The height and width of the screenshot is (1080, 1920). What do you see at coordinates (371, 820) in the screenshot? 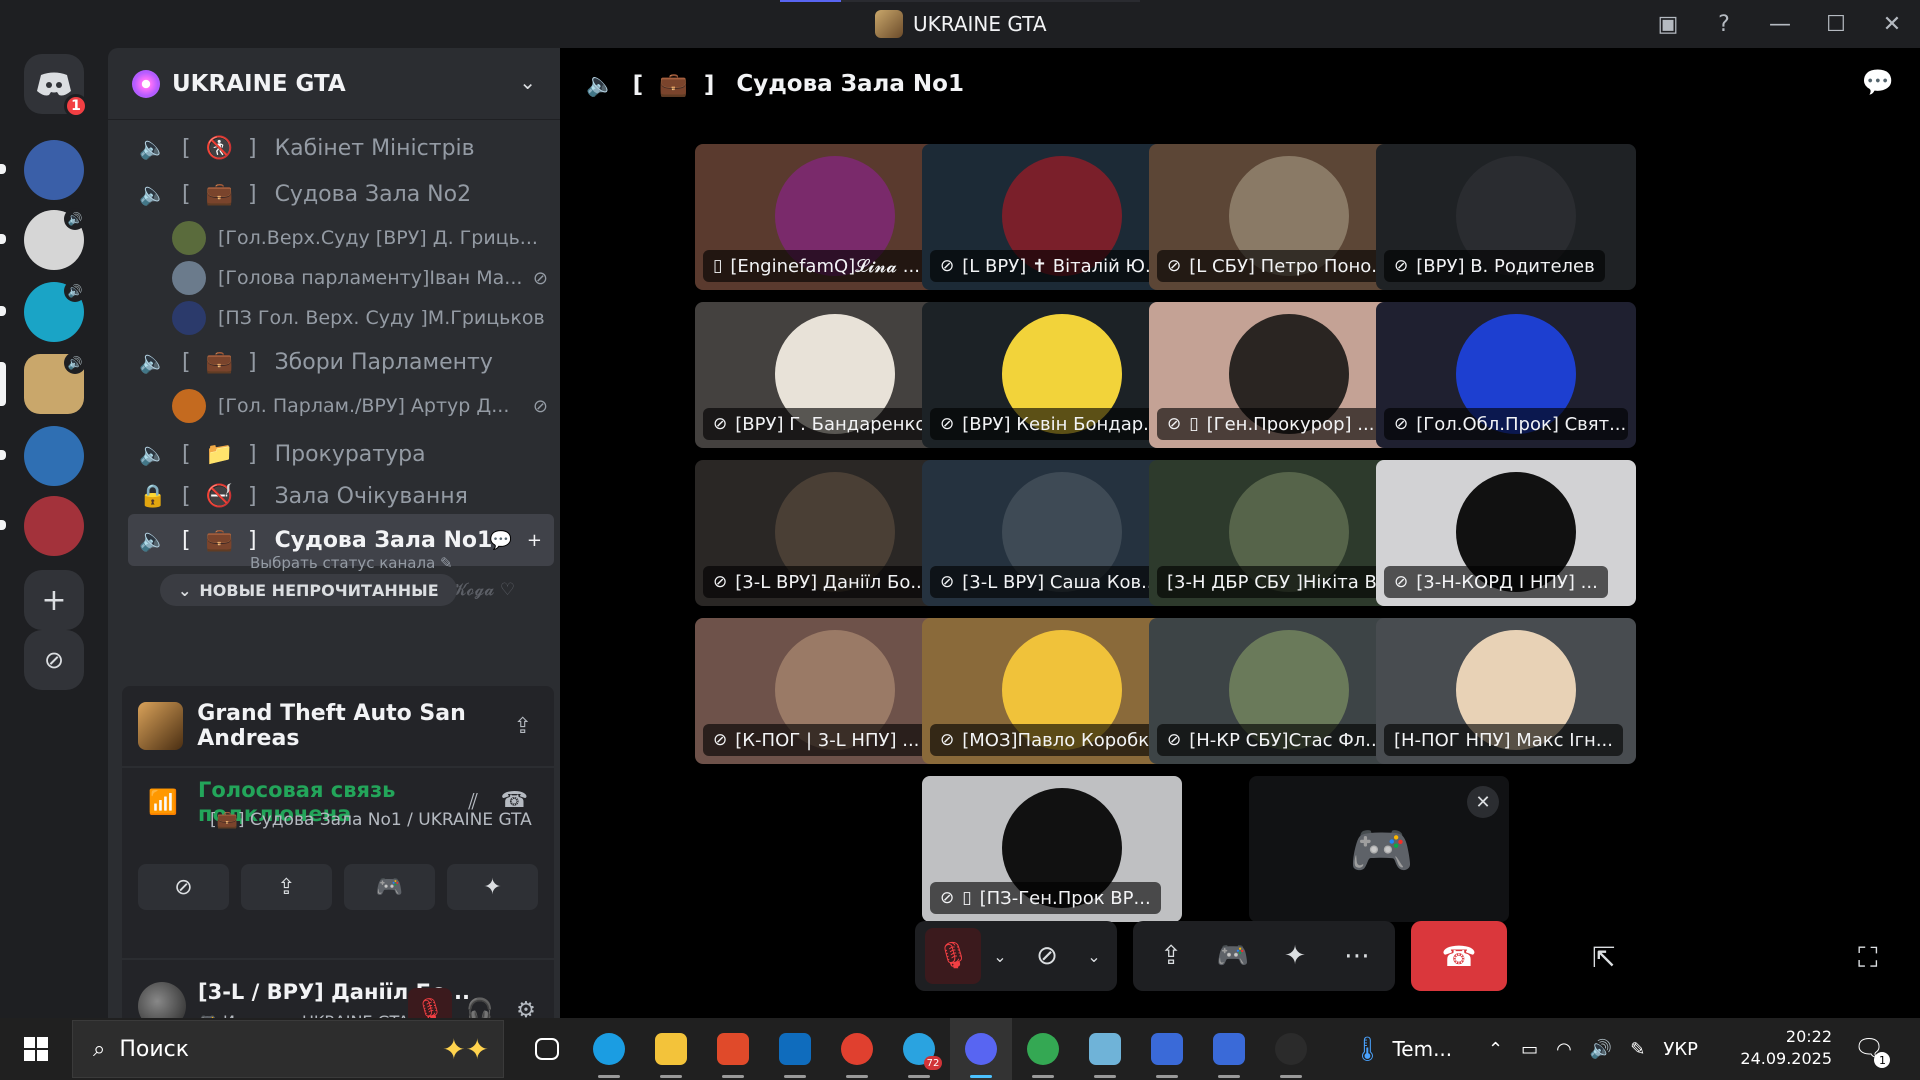
I see `voice-channel-link: [💼] Судова Зала No1 / UKRAINE GTA` at bounding box center [371, 820].